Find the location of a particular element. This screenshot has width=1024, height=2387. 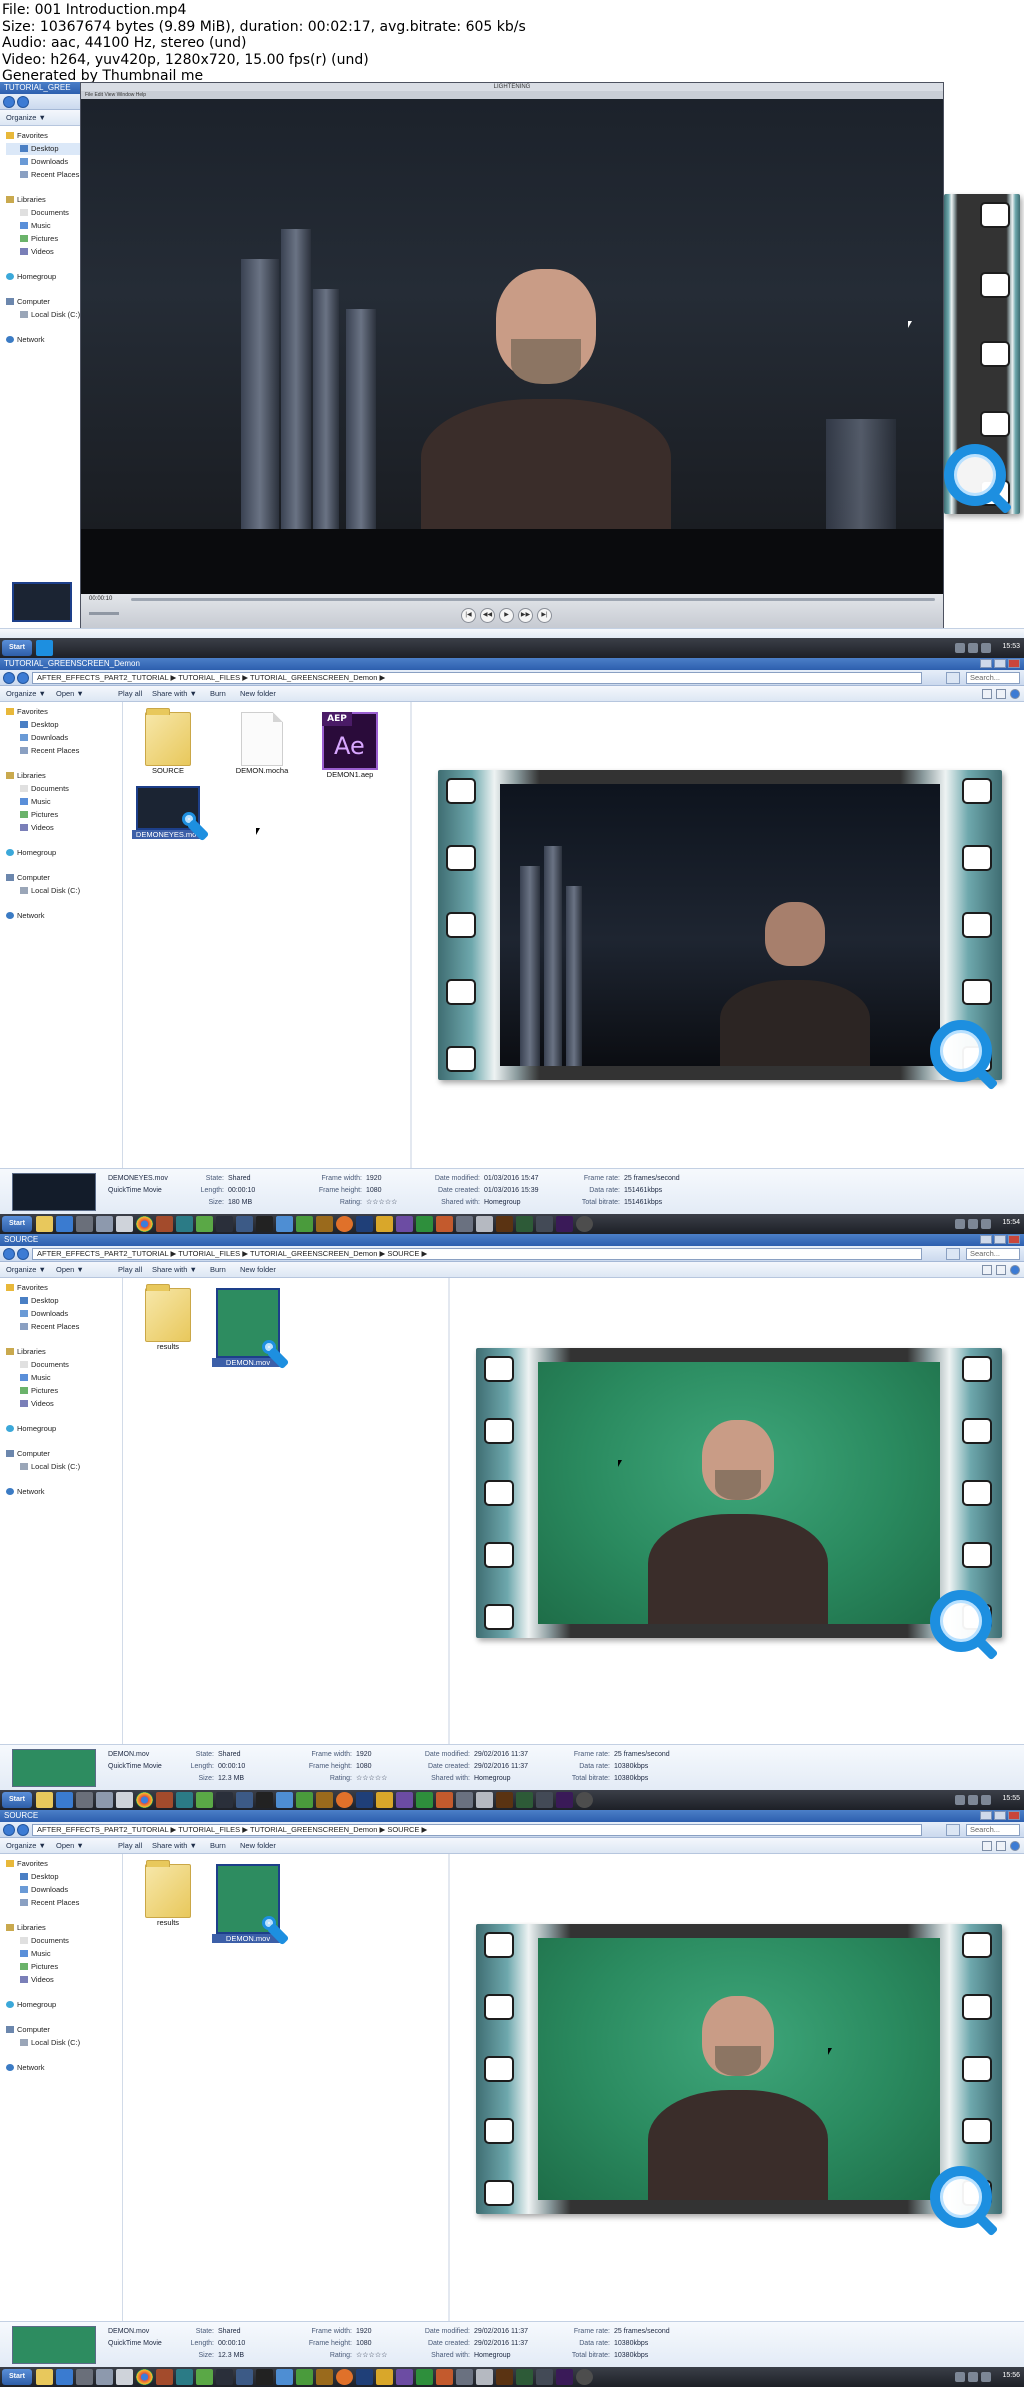

folder-item: SOURCE is located at coordinates (168, 741).